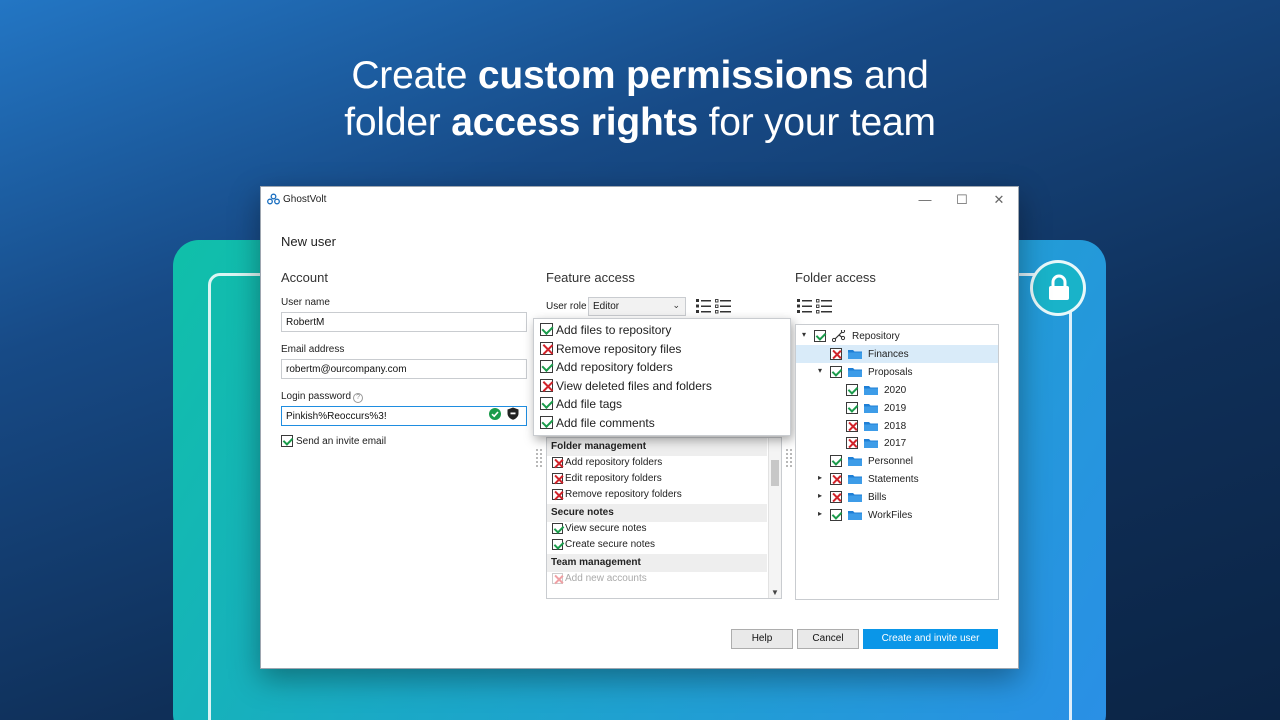 This screenshot has height=720, width=1280. What do you see at coordinates (762, 639) in the screenshot?
I see `help-button: Help` at bounding box center [762, 639].